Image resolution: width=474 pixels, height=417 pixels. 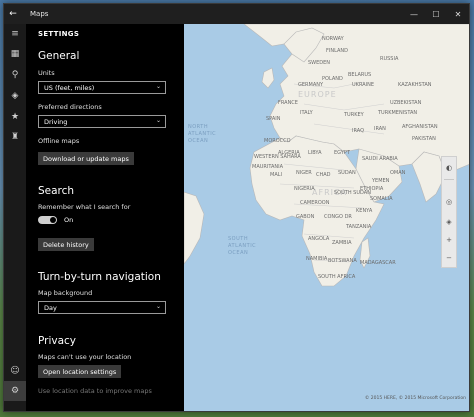 What do you see at coordinates (414, 14) in the screenshot?
I see `minimize-button: —` at bounding box center [414, 14].